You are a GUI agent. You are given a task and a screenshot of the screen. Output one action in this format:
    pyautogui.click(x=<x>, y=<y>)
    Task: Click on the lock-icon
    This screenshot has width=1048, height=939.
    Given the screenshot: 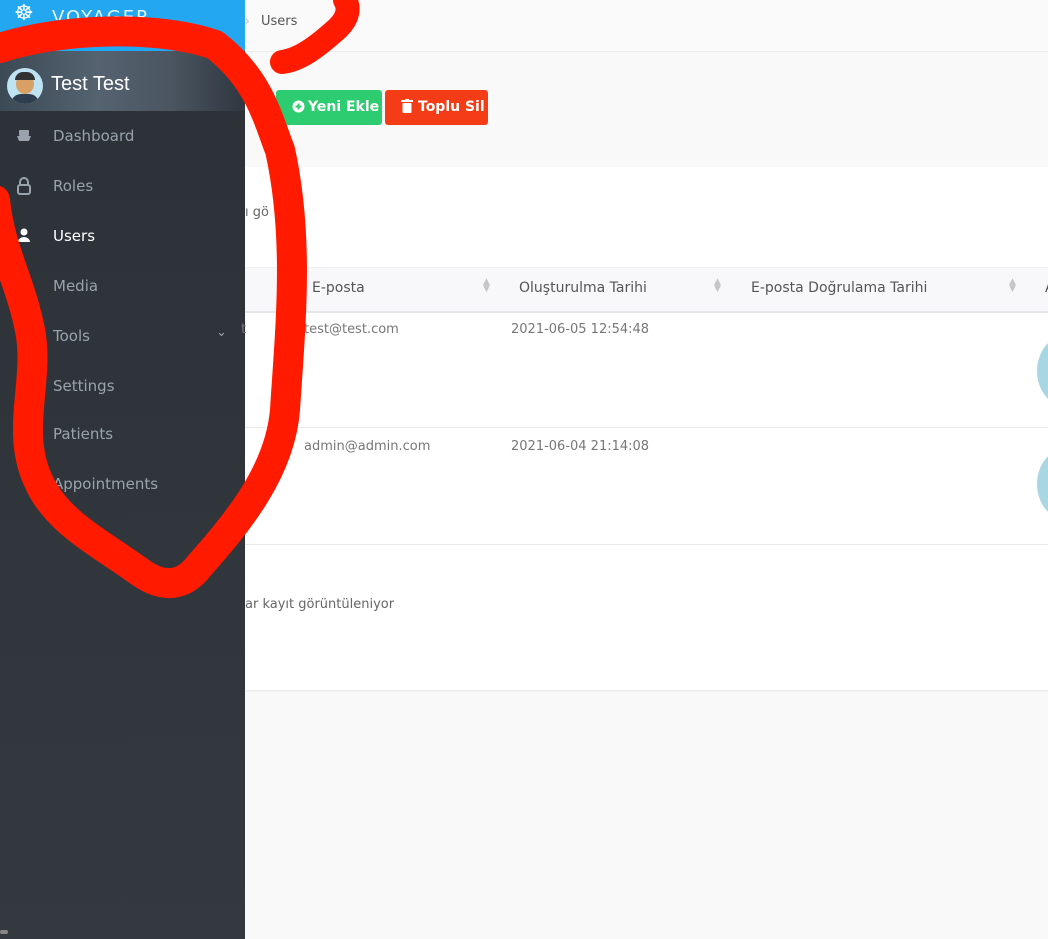 What is the action you would take?
    pyautogui.click(x=24, y=186)
    